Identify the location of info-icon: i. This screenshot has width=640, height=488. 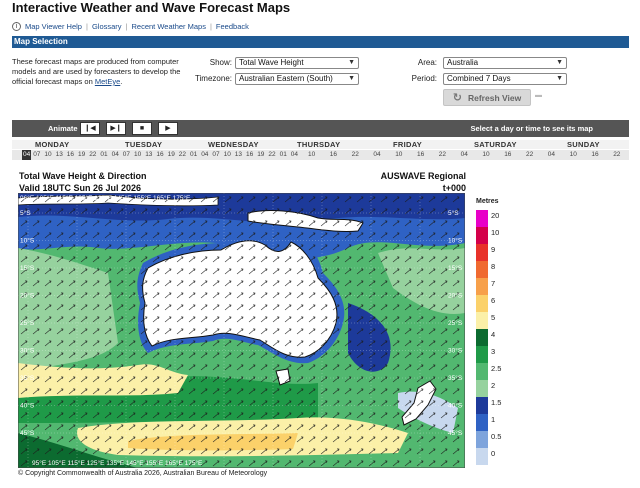
(16, 26).